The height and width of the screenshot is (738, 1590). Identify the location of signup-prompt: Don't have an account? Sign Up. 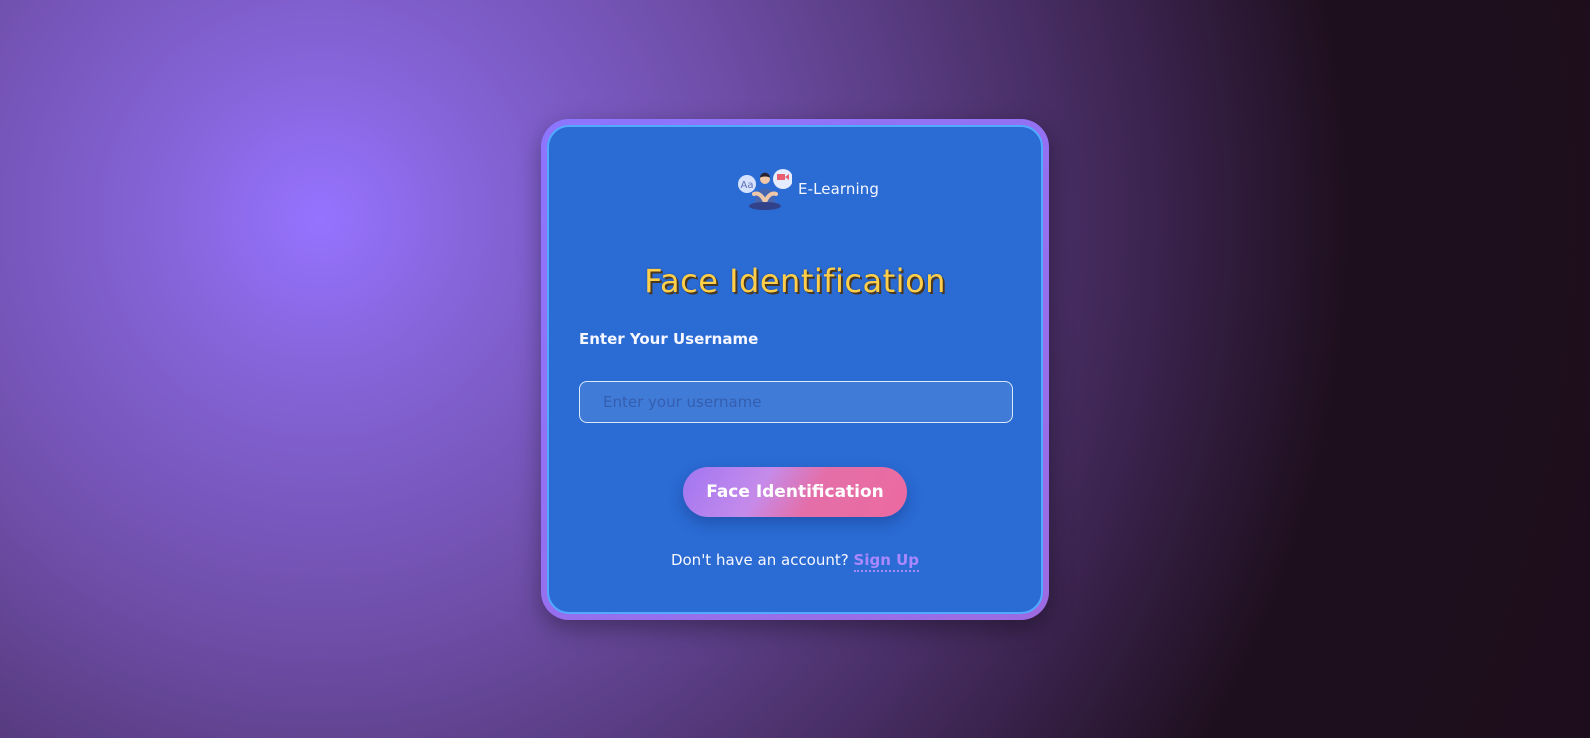
(795, 561).